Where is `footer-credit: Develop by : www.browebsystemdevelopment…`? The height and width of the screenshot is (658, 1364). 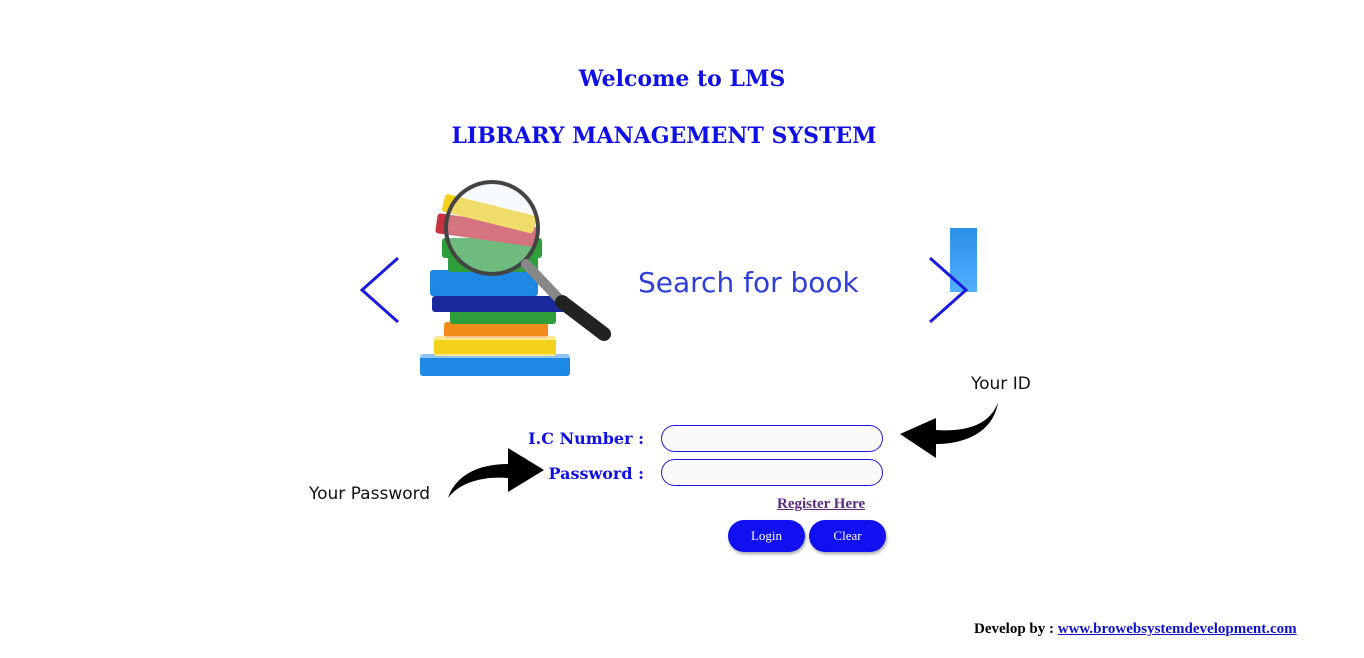
footer-credit: Develop by : www.browebsystemdevelopment… is located at coordinates (1135, 629).